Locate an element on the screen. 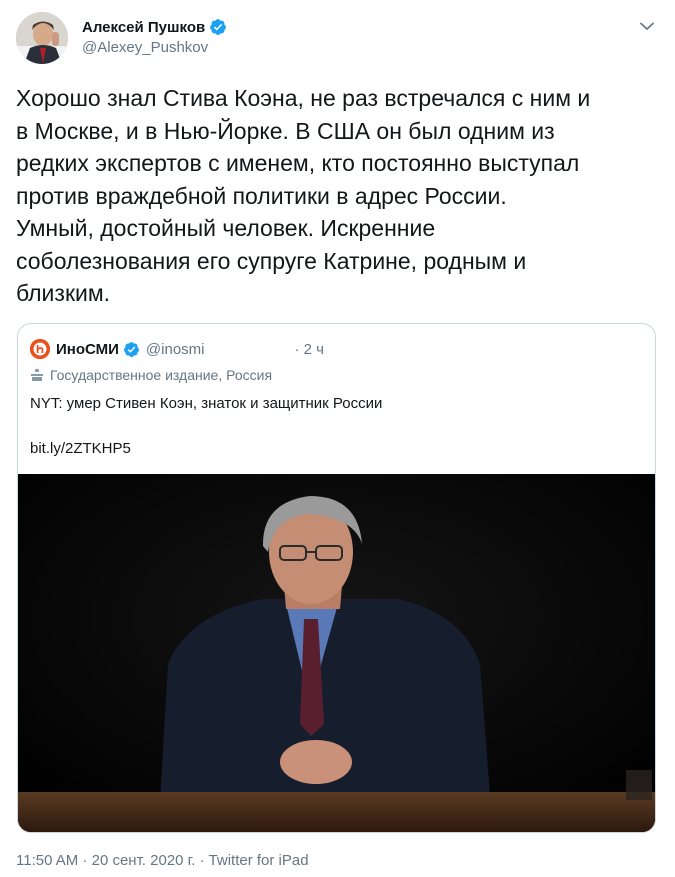 This screenshot has width=675, height=877. chevron-down-icon is located at coordinates (647, 26).